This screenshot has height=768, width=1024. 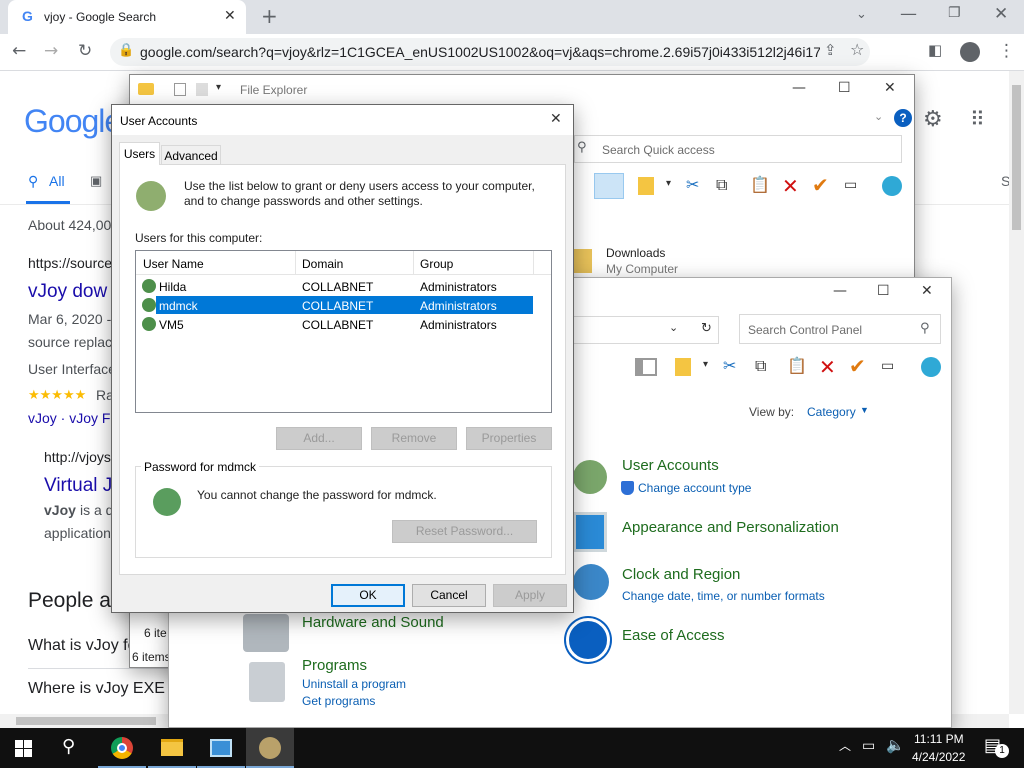 I want to click on cp-new-item-dropdown-icon: ▾, so click(x=705, y=365).